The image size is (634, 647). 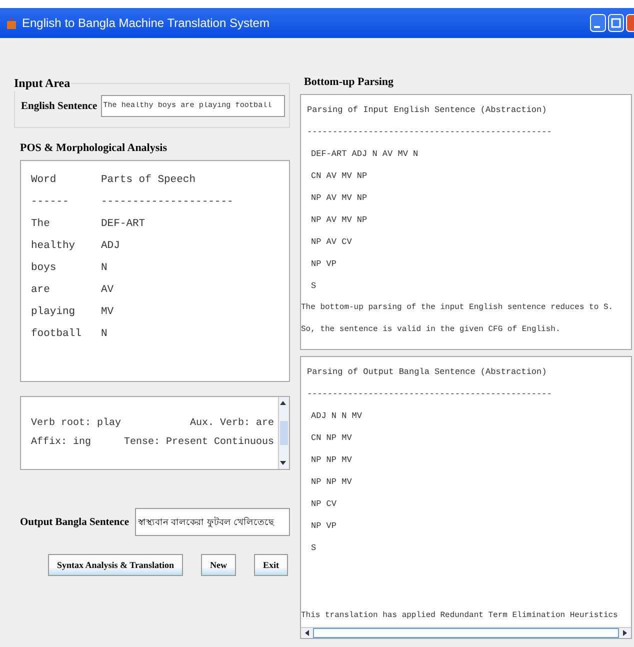 What do you see at coordinates (146, 23) in the screenshot?
I see `window-title: English to Bangla Machine Translation System` at bounding box center [146, 23].